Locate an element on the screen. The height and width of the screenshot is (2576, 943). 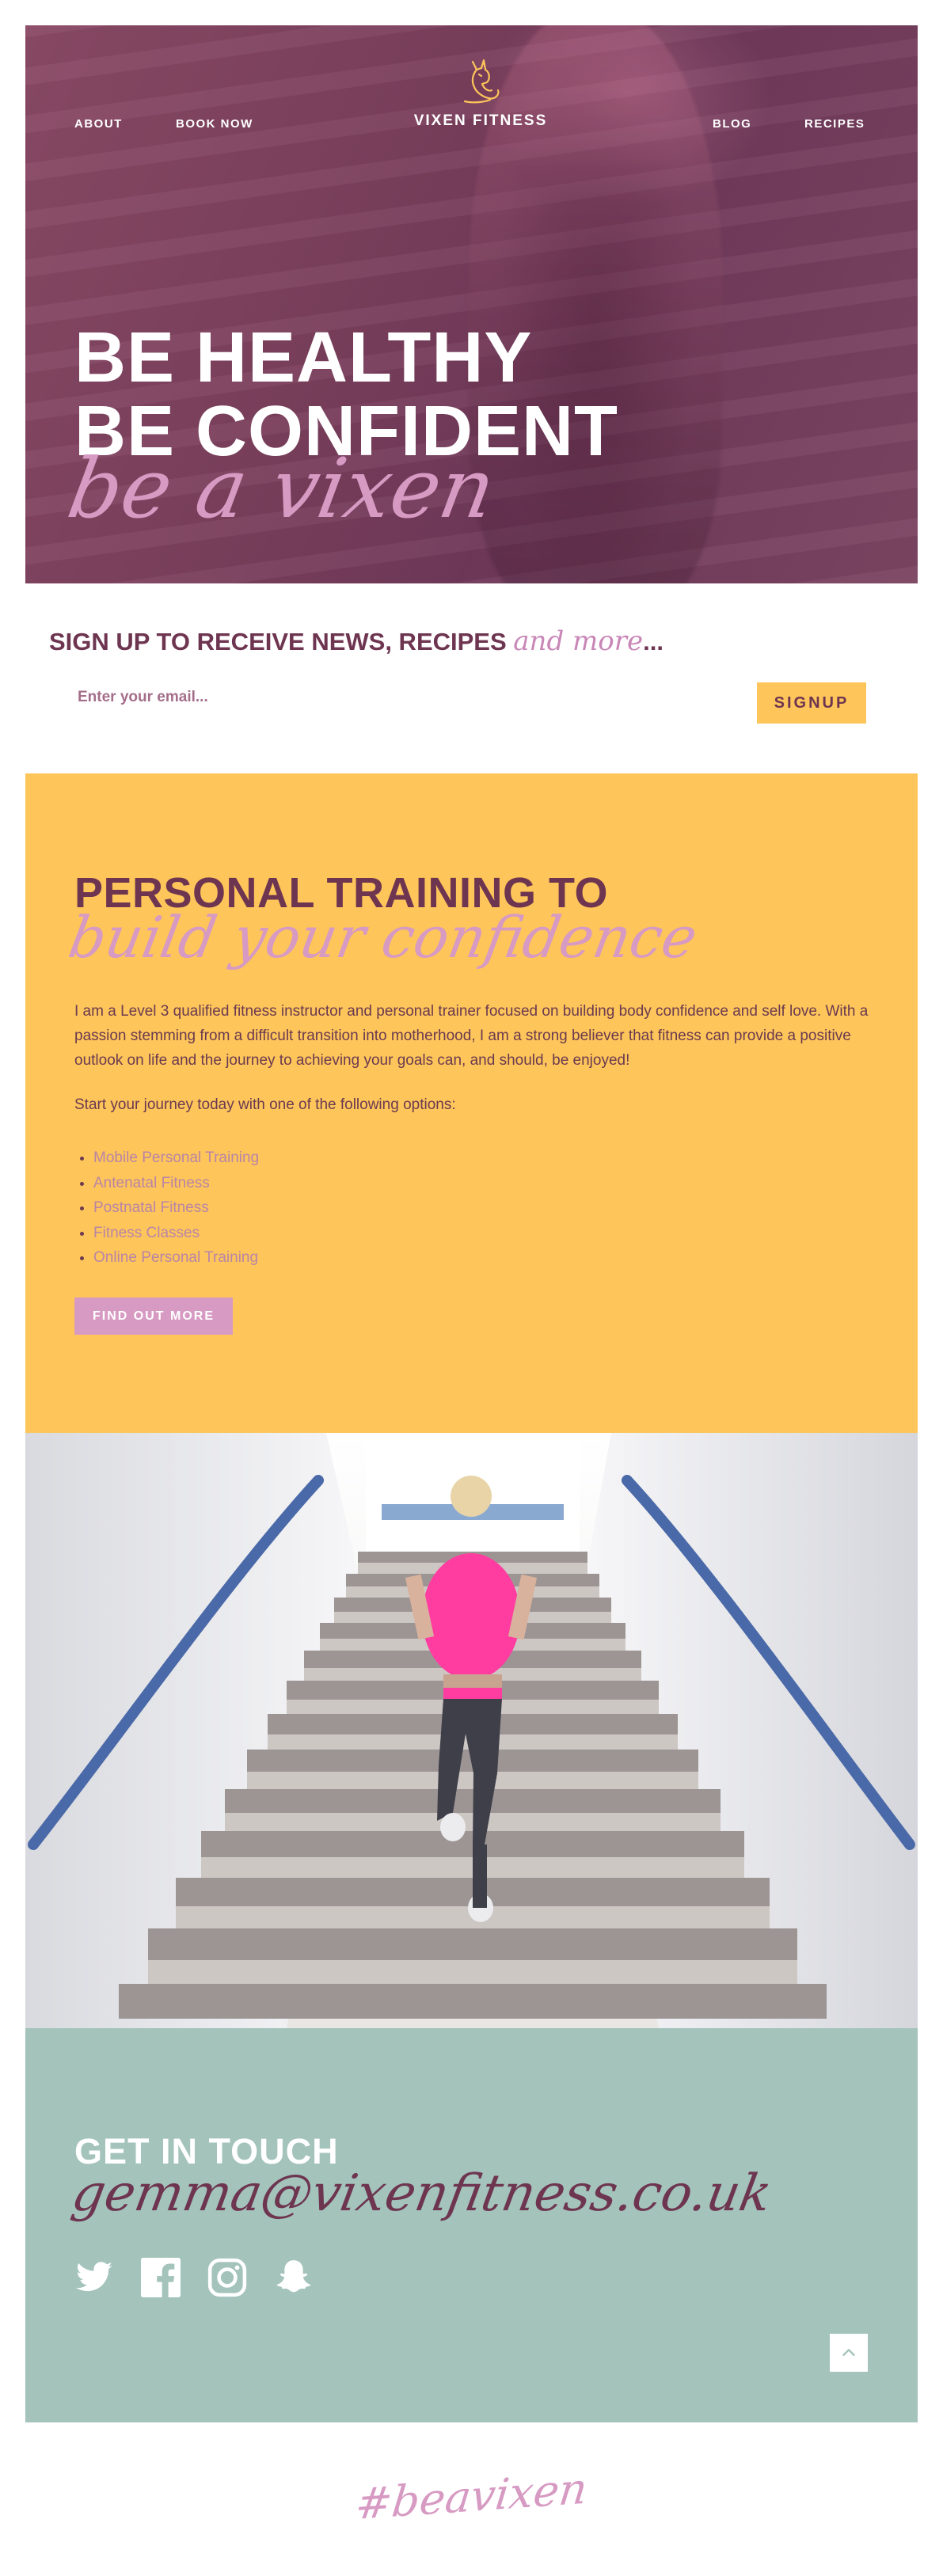
instagram-icon is located at coordinates (227, 2277).